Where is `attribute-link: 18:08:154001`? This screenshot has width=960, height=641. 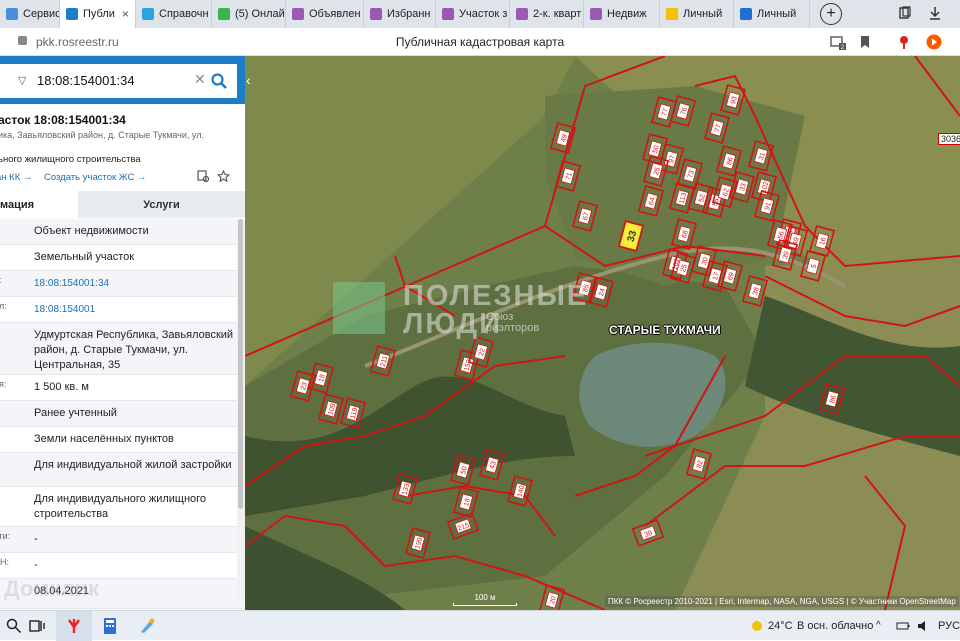 attribute-link: 18:08:154001 is located at coordinates (136, 309).